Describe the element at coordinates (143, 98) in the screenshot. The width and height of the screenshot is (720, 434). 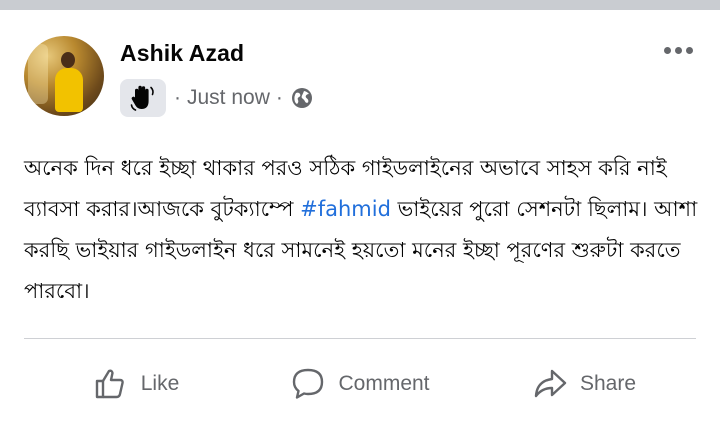
I see `hand-wave-icon` at that location.